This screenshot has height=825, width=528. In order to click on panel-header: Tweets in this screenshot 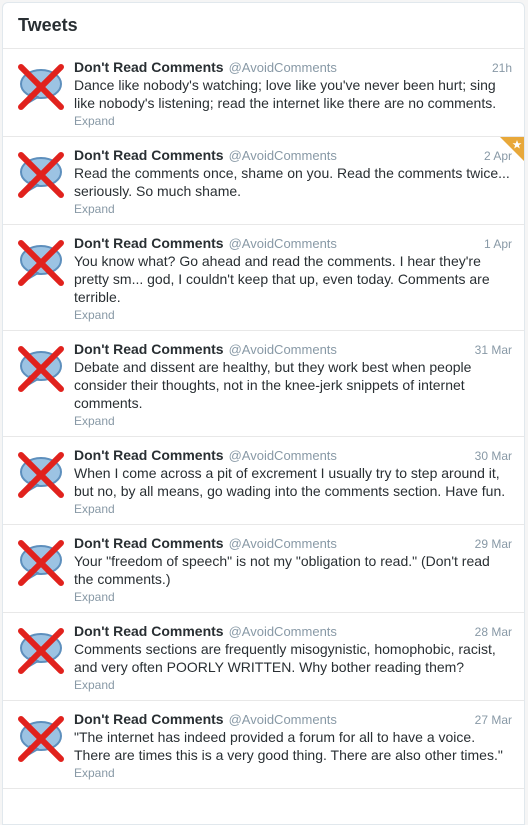, I will do `click(263, 26)`.